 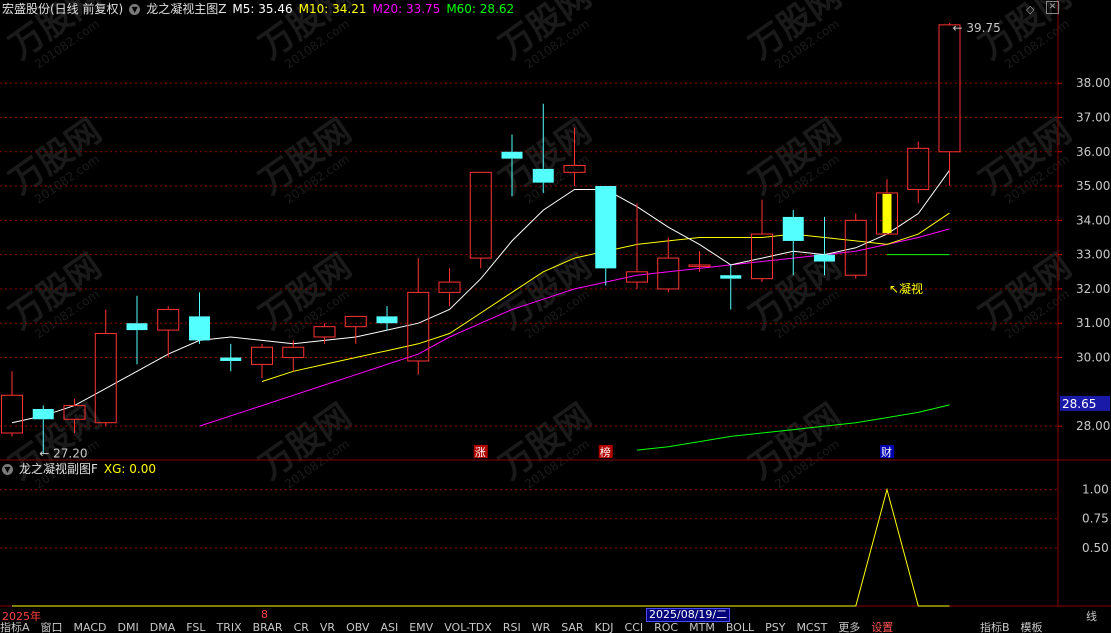 I want to click on ma60-readout: M60: 28.62, so click(x=480, y=9).